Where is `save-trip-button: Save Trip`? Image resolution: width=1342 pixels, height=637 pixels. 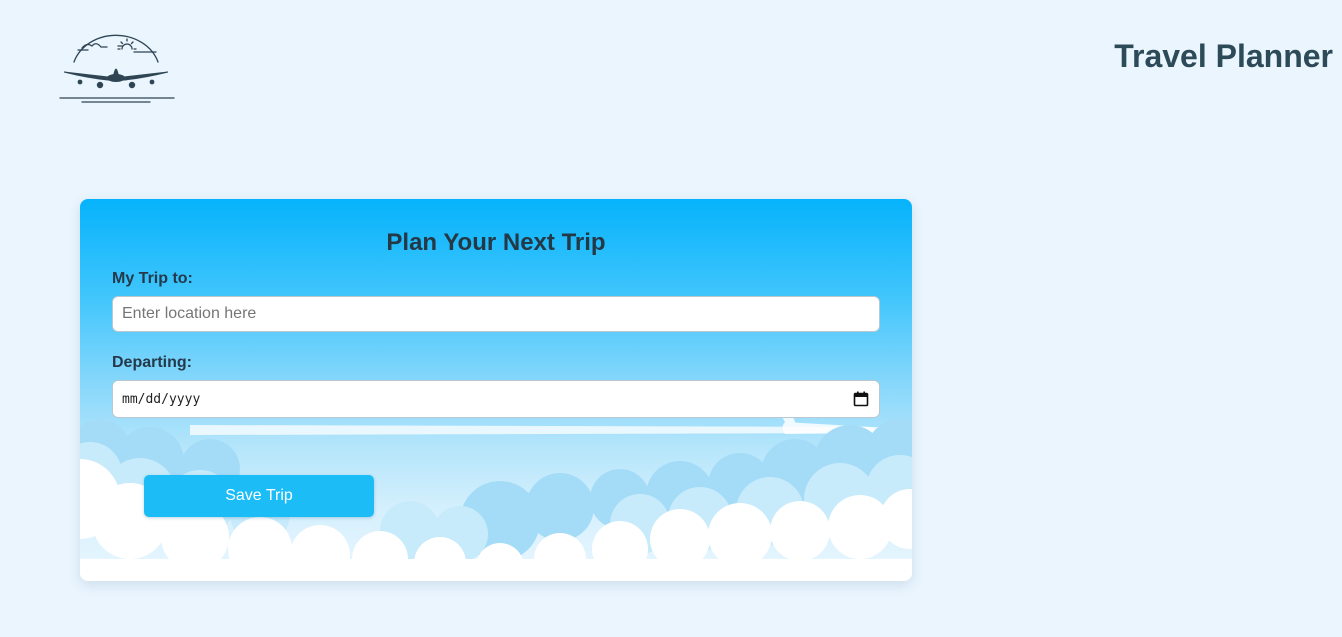 save-trip-button: Save Trip is located at coordinates (259, 496).